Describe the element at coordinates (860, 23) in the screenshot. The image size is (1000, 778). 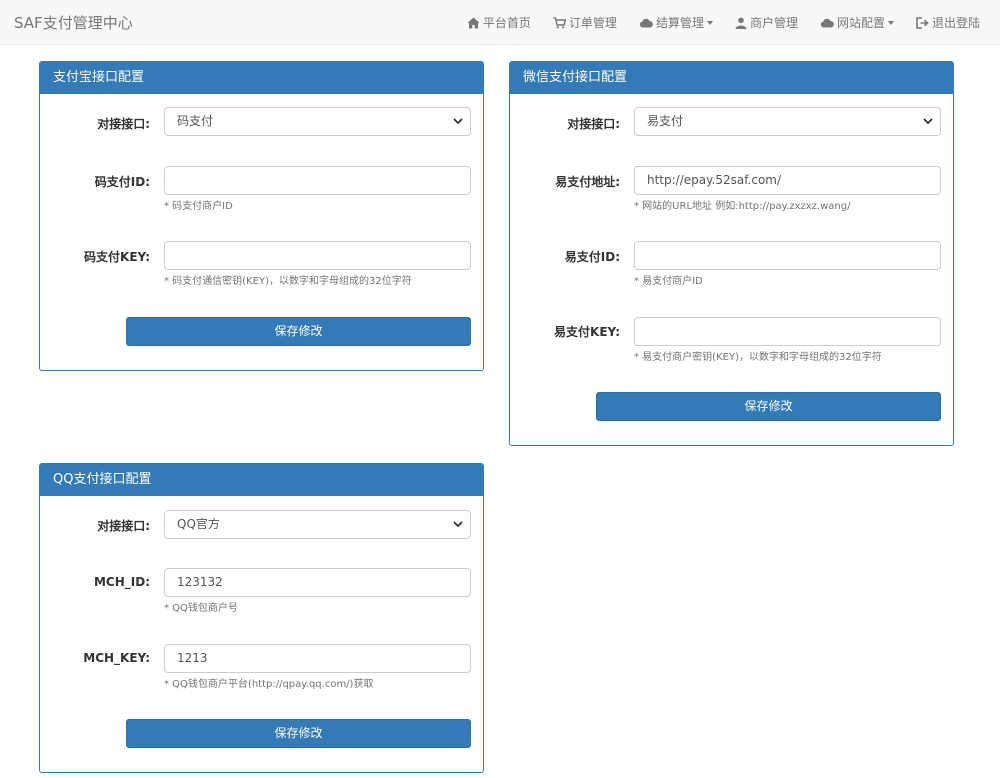
I see `nav-item-label: 网站配置` at that location.